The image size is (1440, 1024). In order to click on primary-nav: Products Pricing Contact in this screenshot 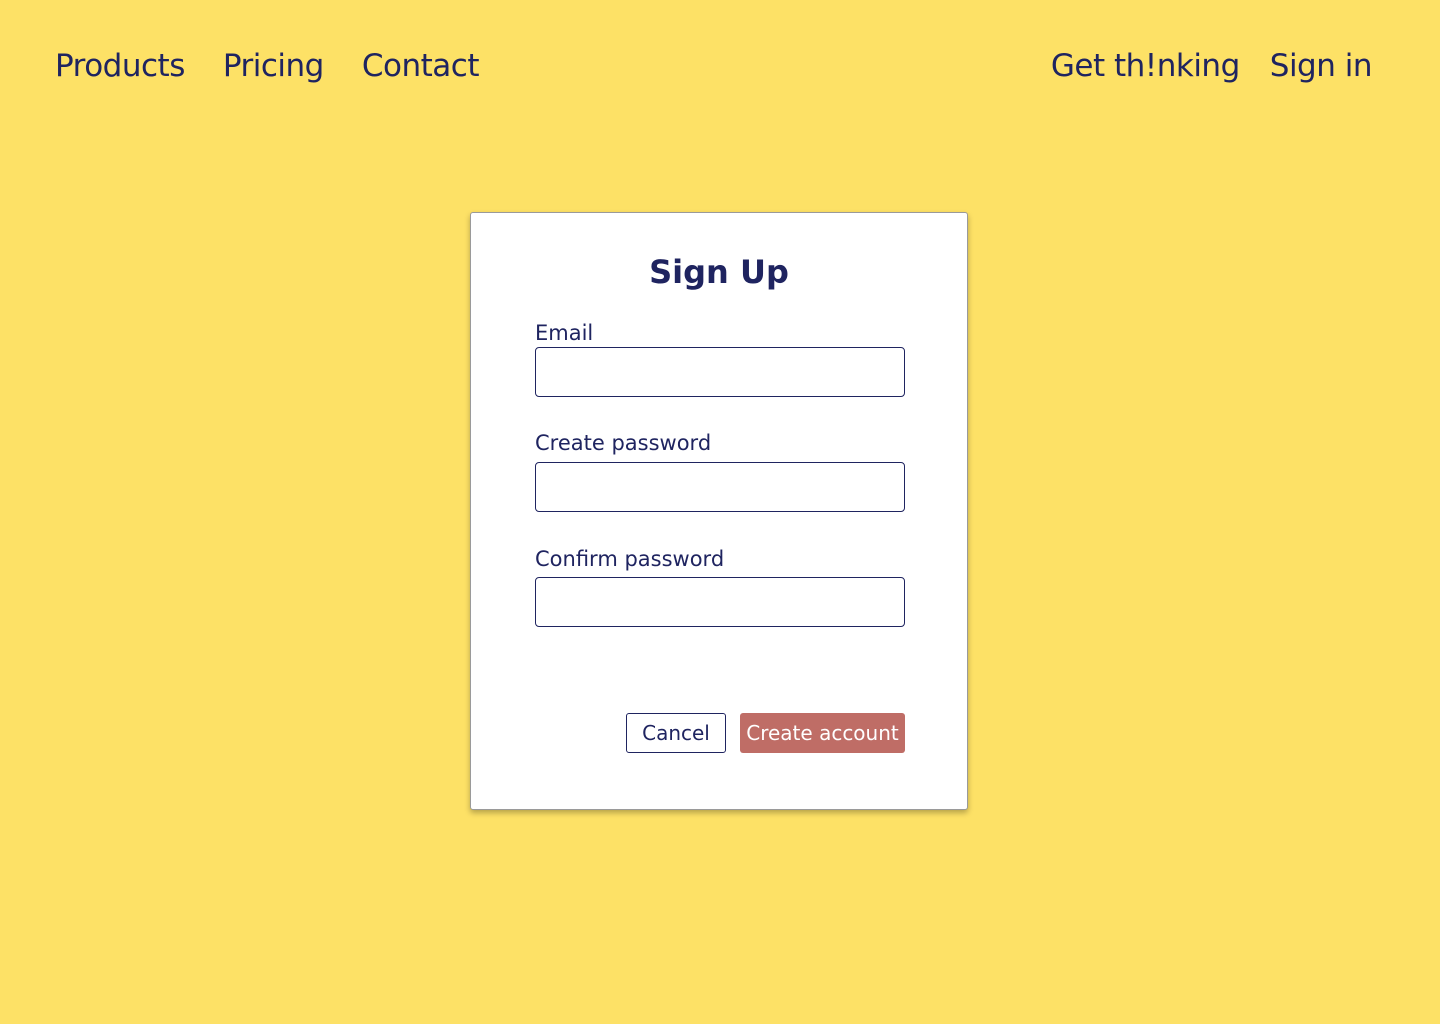, I will do `click(267, 66)`.